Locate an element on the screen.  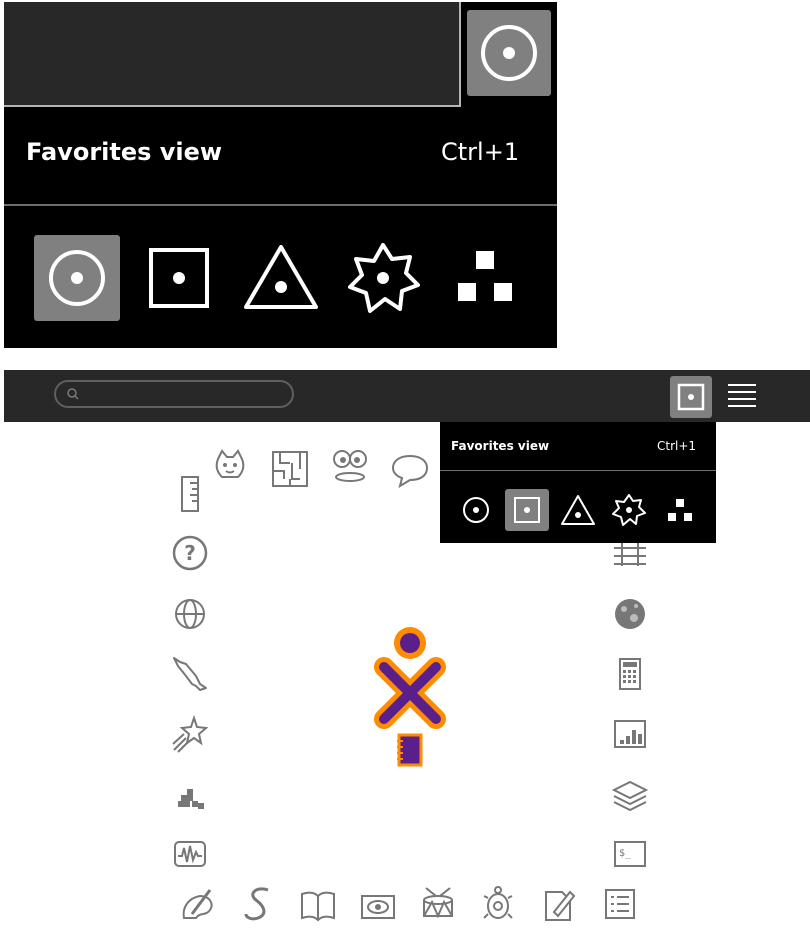
zoomed-palette-shortcut: Ctrl+1 is located at coordinates (480, 152).